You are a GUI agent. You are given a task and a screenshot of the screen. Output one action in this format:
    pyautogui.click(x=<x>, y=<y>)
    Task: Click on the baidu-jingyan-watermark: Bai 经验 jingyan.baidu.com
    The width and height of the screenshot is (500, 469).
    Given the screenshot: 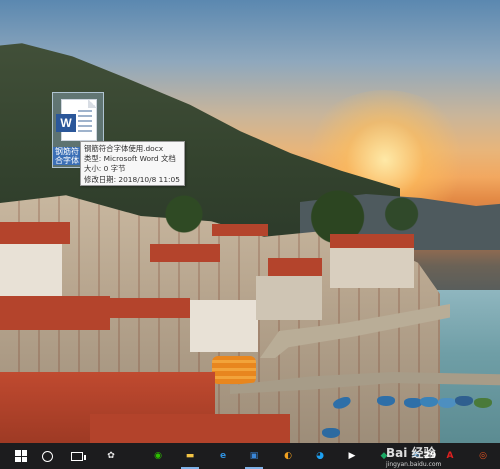 What is the action you would take?
    pyautogui.click(x=413, y=456)
    